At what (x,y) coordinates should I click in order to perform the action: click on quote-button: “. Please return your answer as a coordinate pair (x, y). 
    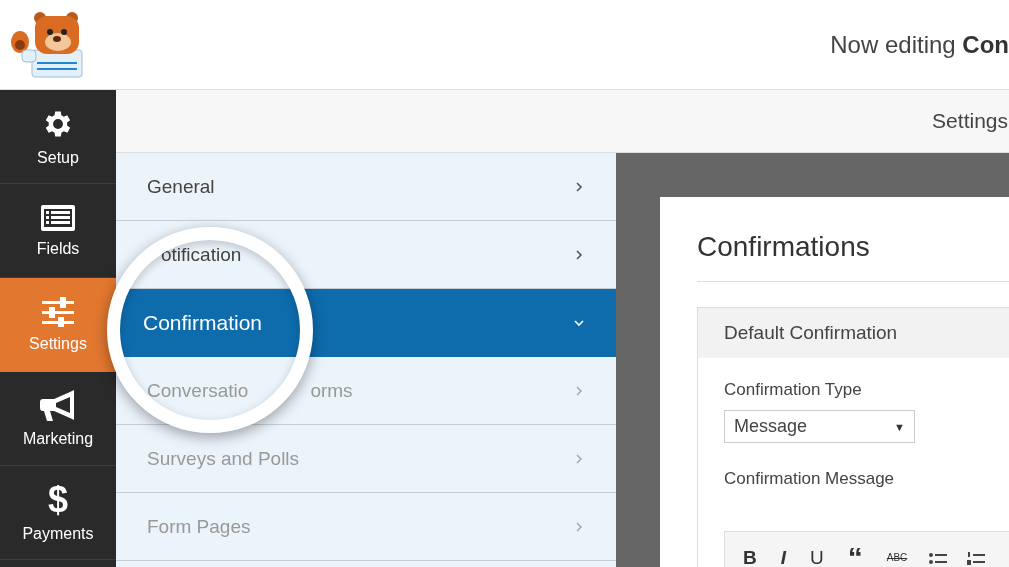
    Looking at the image, I should click on (855, 557).